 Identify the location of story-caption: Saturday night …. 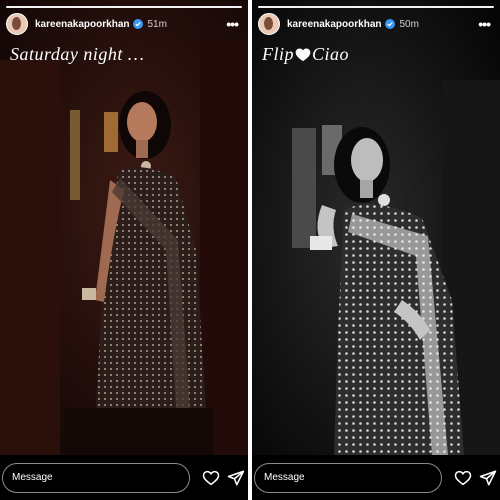
(77, 54).